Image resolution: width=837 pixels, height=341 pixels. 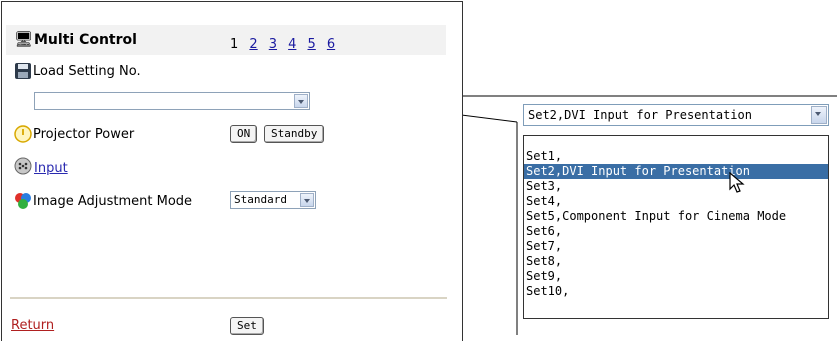 What do you see at coordinates (331, 44) in the screenshot?
I see `page-6-link: 6` at bounding box center [331, 44].